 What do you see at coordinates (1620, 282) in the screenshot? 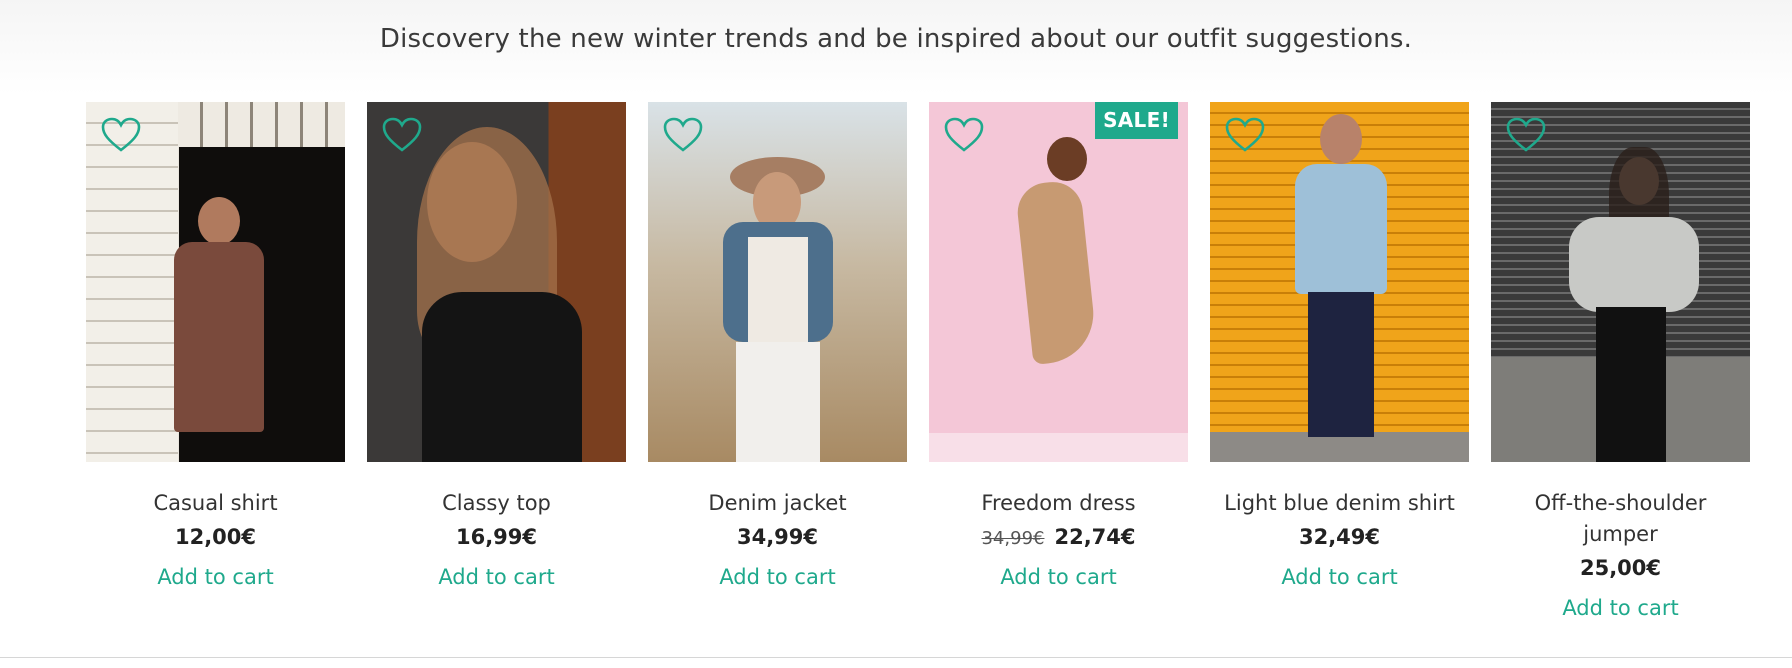
I see `product-image-off-the-shoulder-jumper` at bounding box center [1620, 282].